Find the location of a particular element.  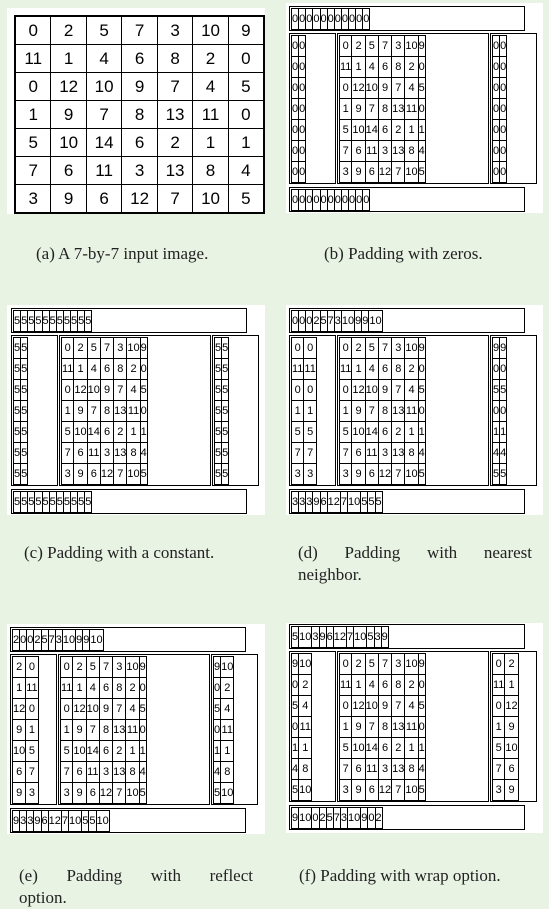

table-row: 1 9 7 8 13 11 0 is located at coordinates (382, 727).